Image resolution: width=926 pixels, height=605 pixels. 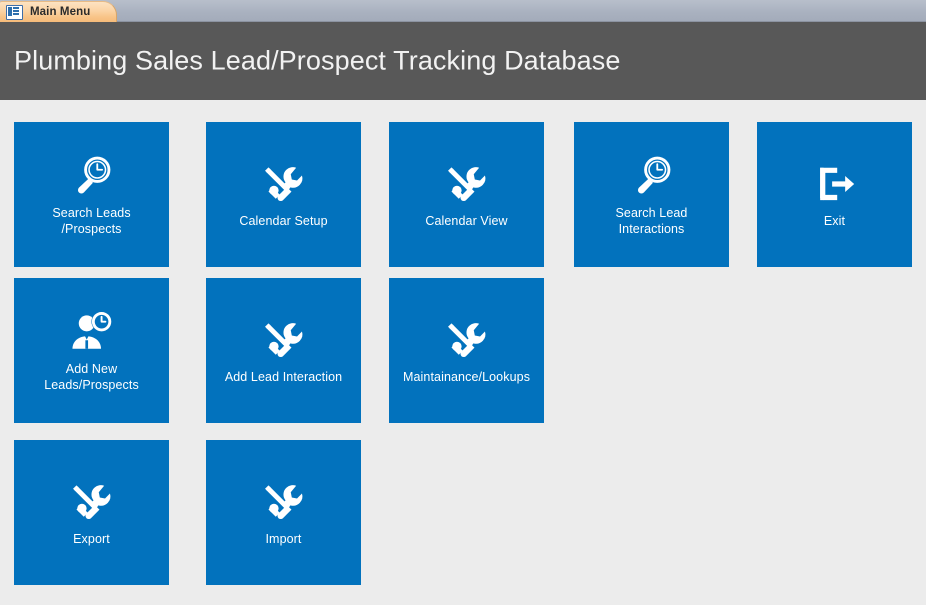 I want to click on tile-label-search-lead-interactions: Search Lead Interactions, so click(x=651, y=220).